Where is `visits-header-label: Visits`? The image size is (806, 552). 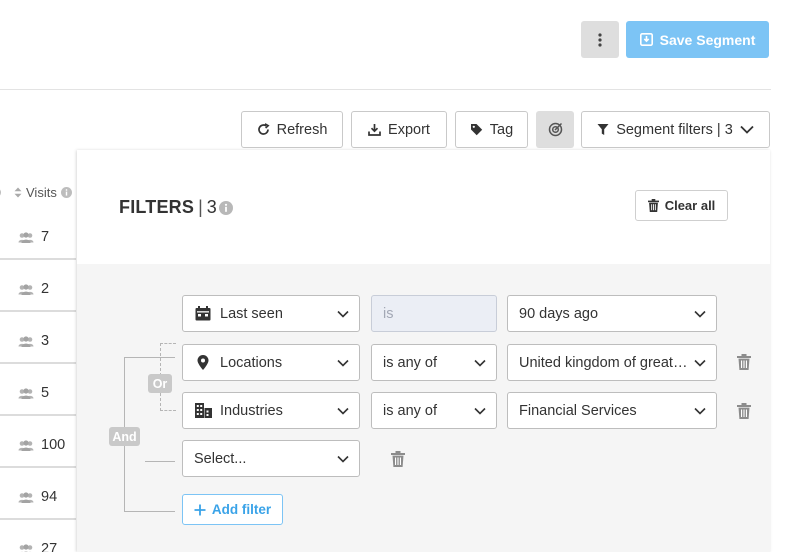 visits-header-label: Visits is located at coordinates (41, 192).